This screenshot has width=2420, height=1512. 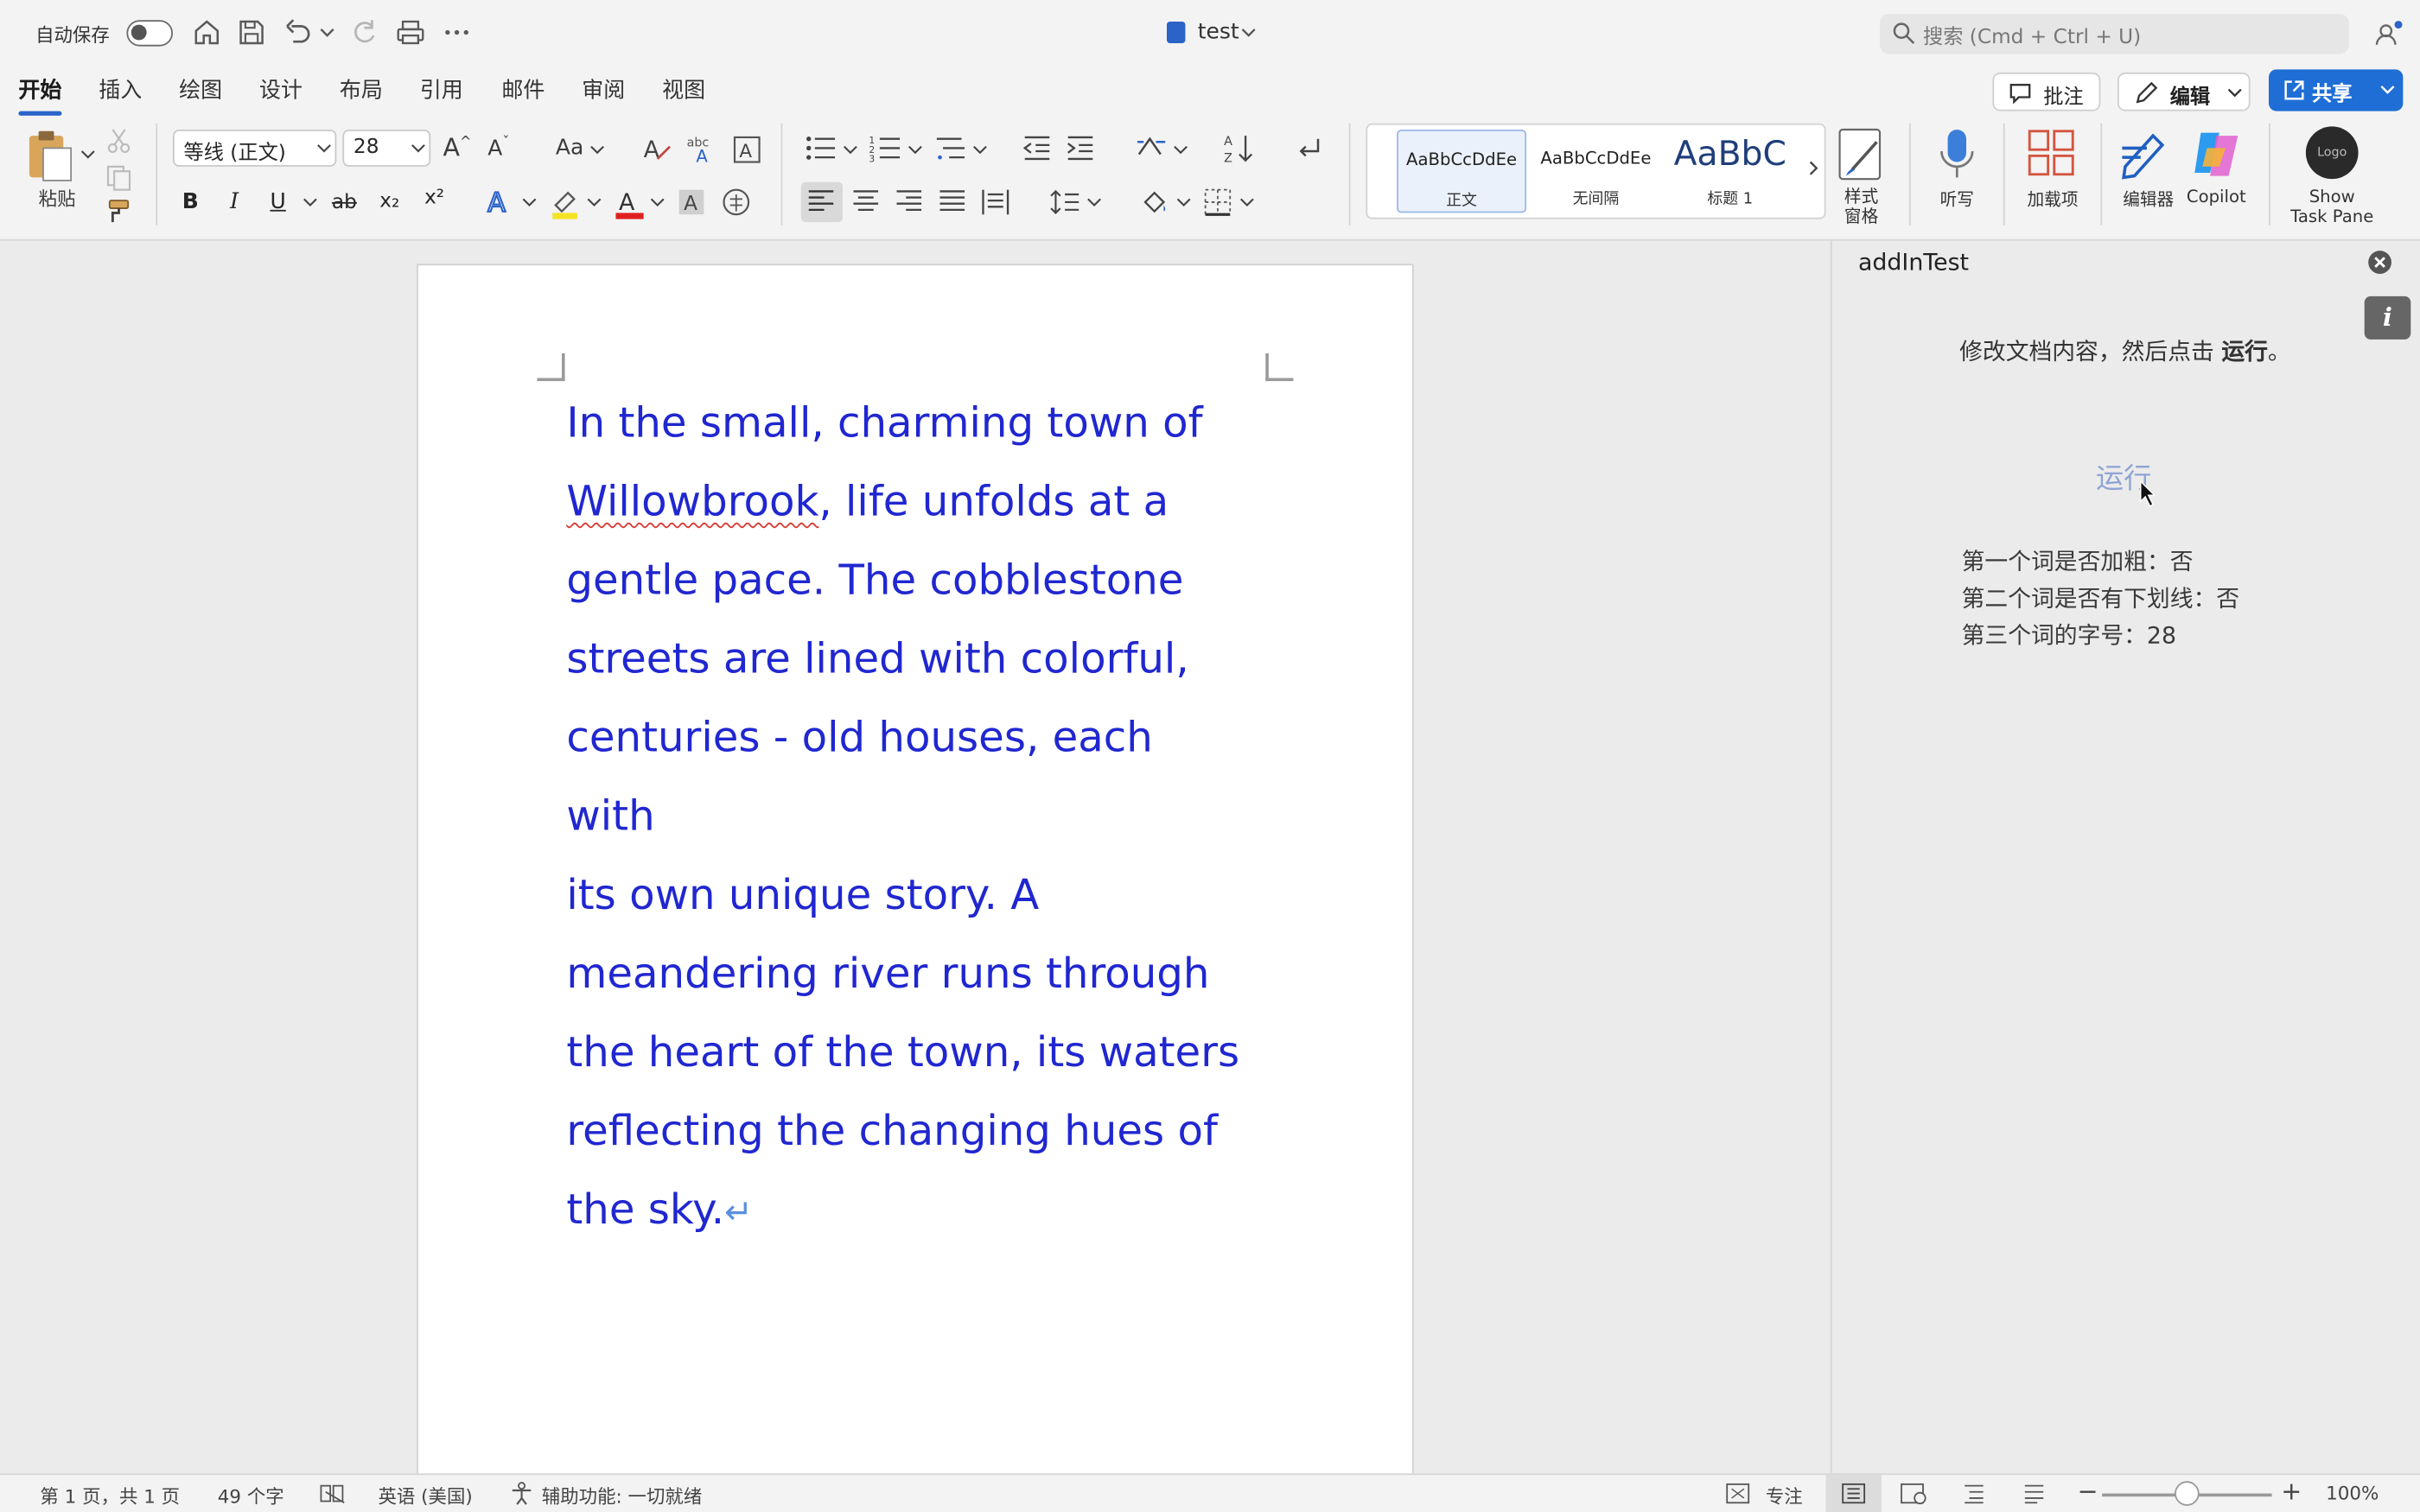 I want to click on language: 英语 (美国), so click(x=426, y=1496).